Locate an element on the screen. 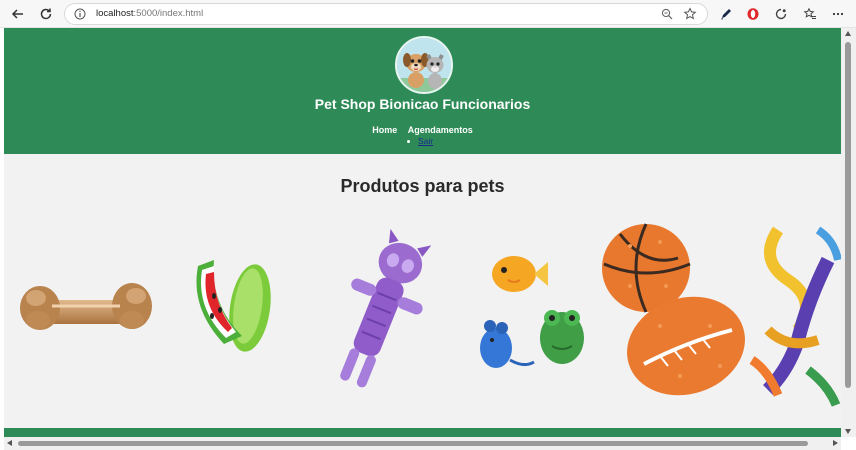  back-icon is located at coordinates (18, 14).